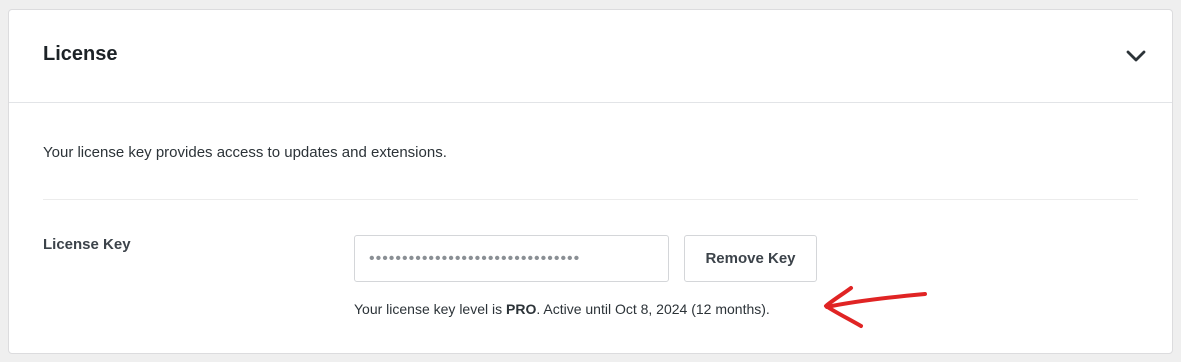  I want to click on status-prefix: Your license key level is, so click(430, 309).